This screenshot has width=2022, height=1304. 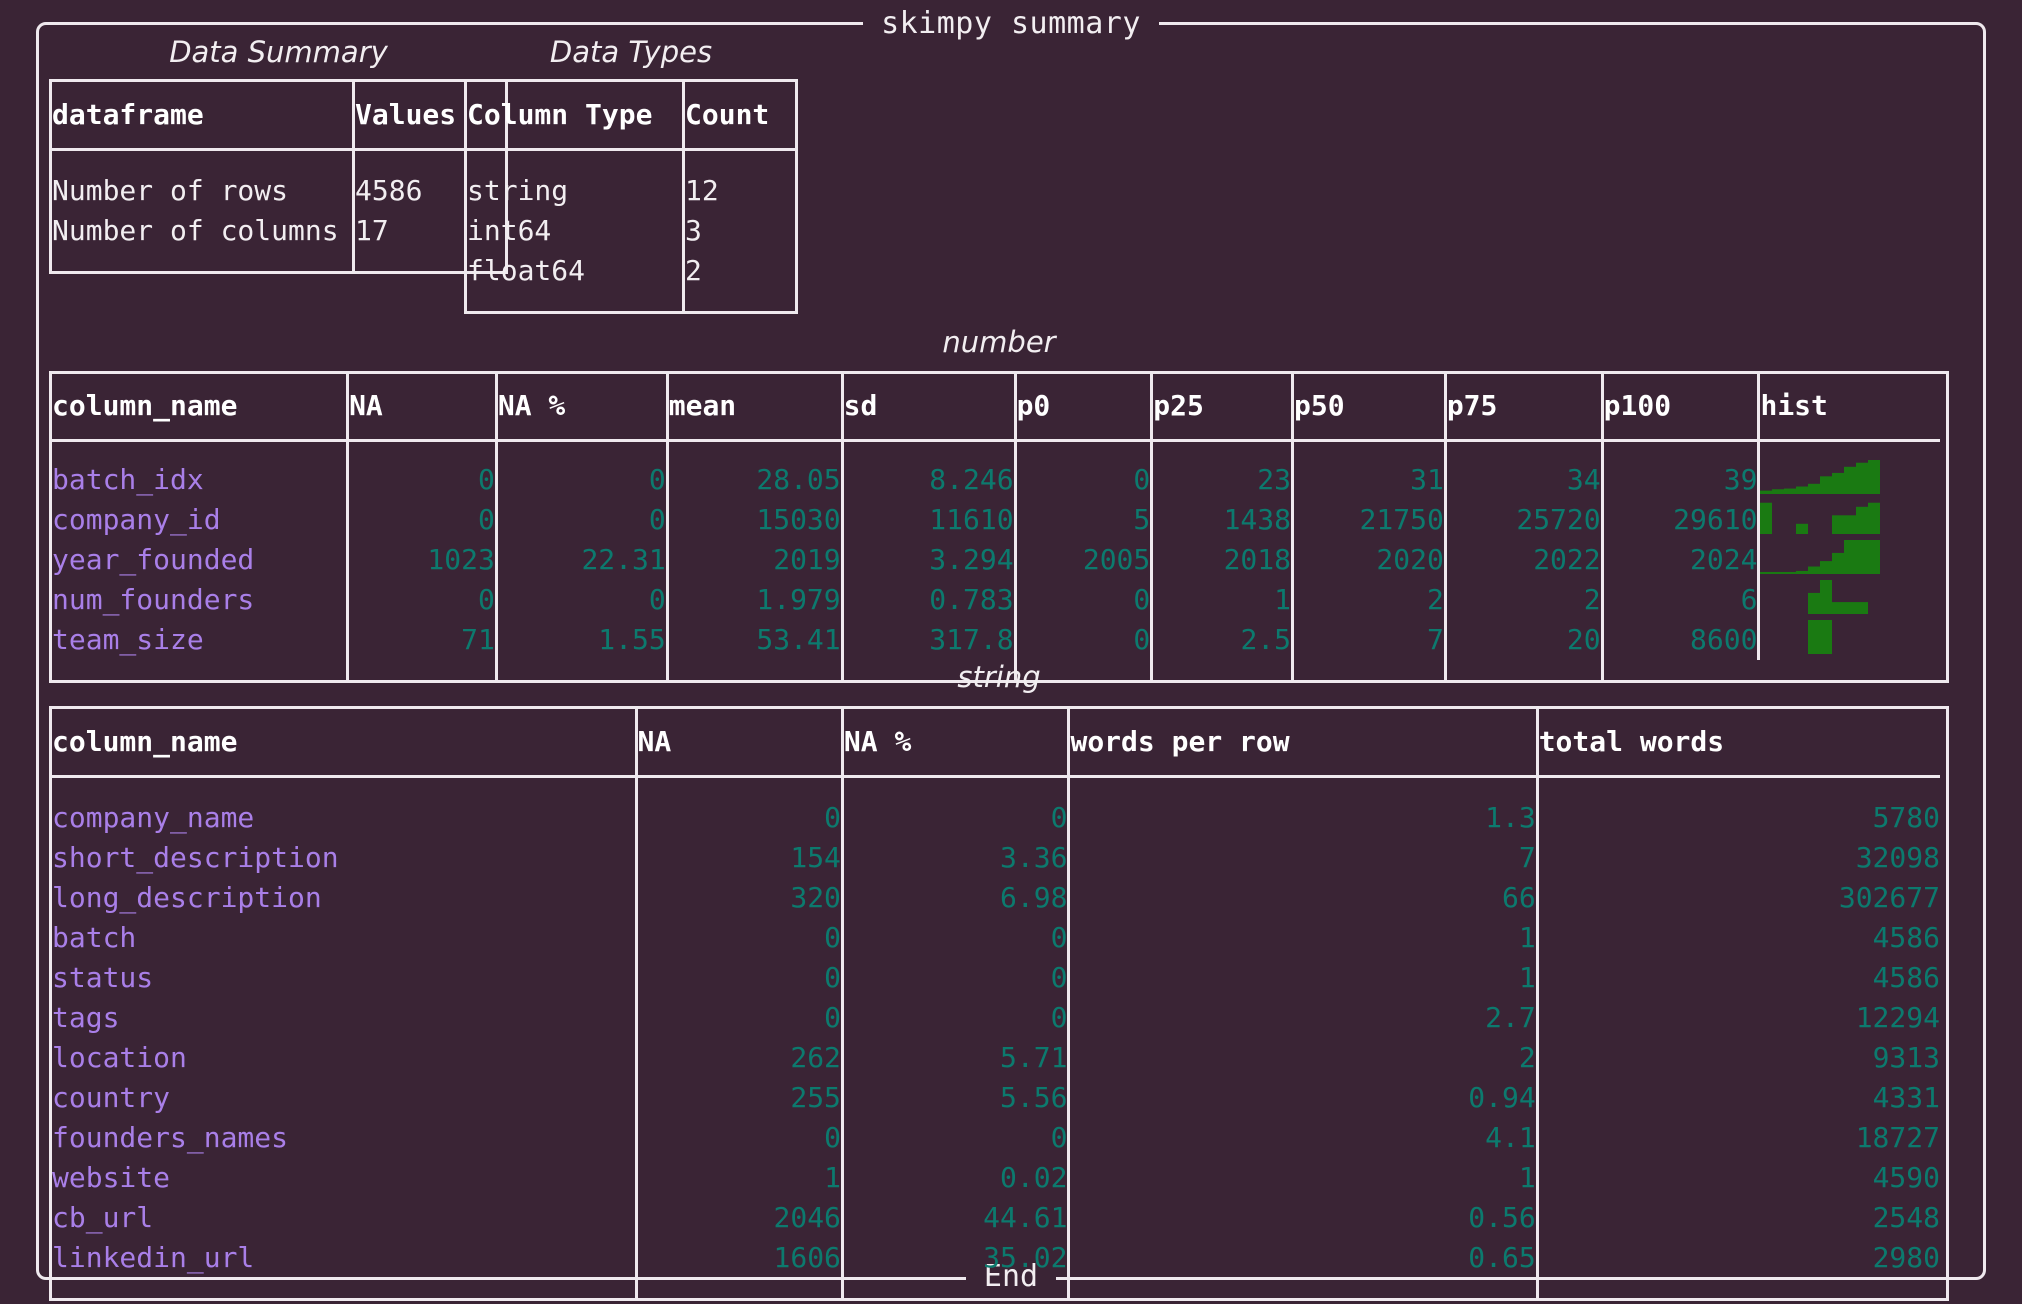 What do you see at coordinates (1737, 1138) in the screenshot?
I see `cell-total_words: 18727` at bounding box center [1737, 1138].